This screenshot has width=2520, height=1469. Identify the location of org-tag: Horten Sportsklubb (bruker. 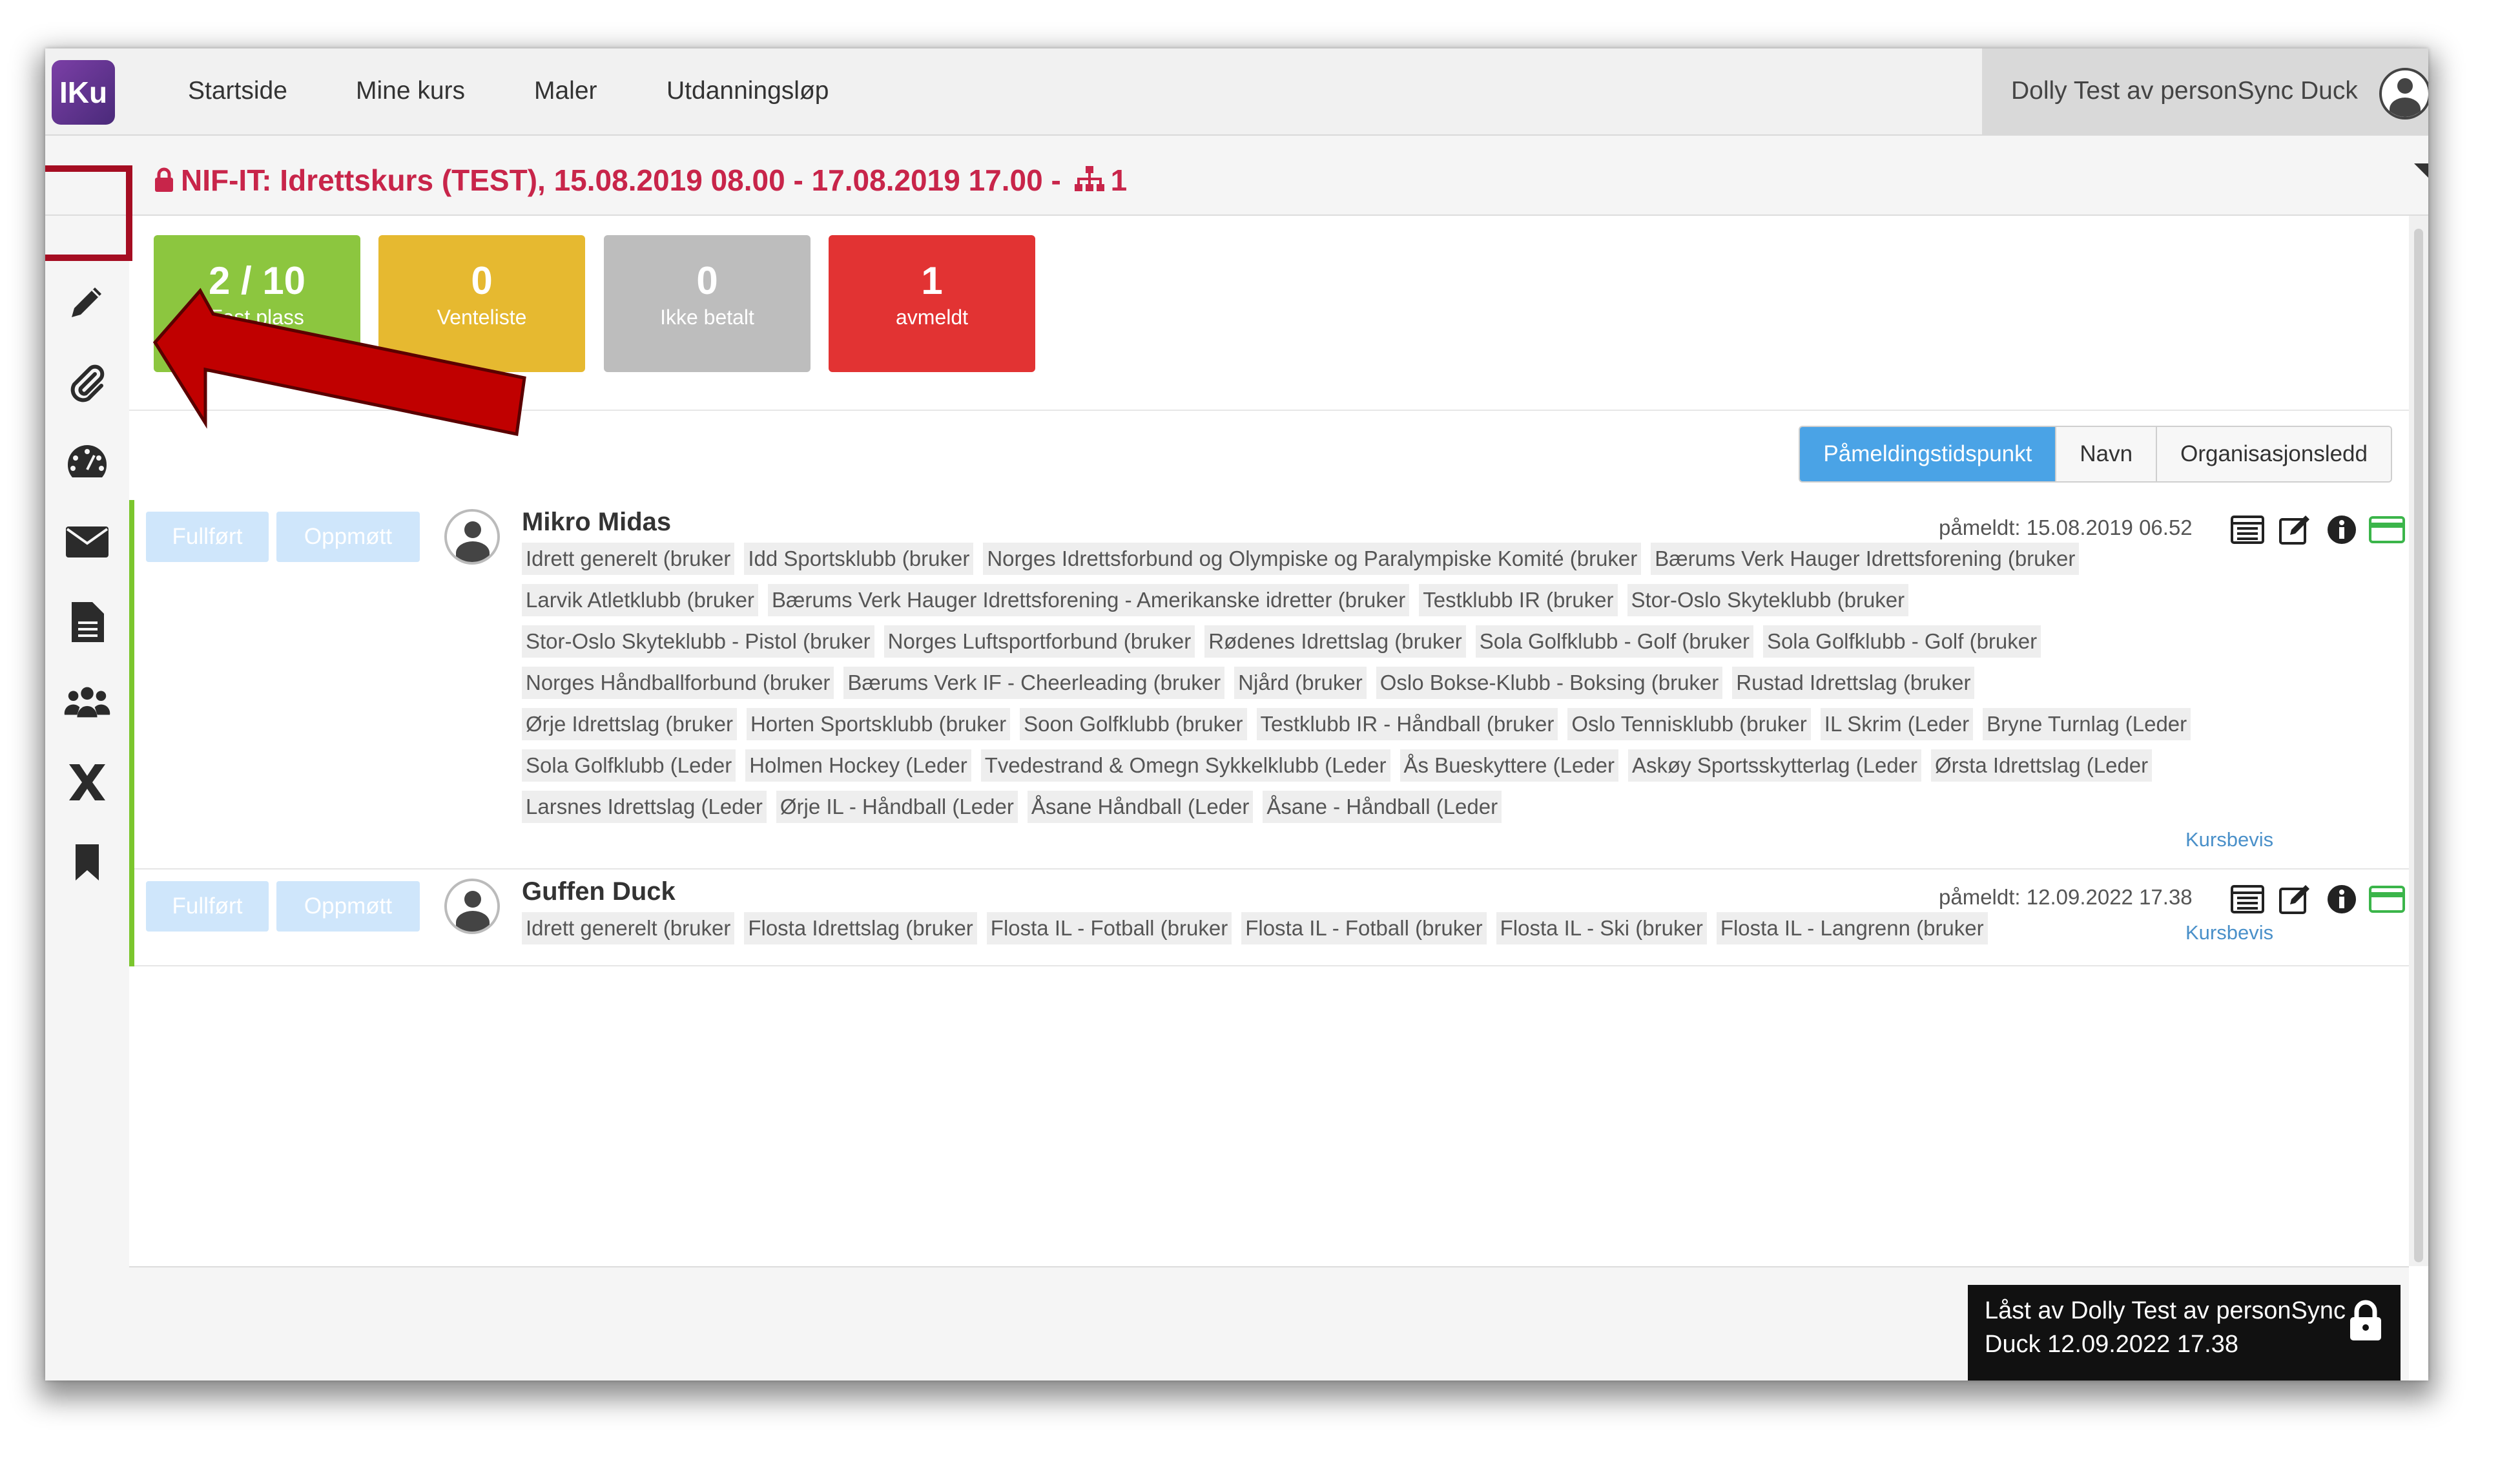
(878, 724).